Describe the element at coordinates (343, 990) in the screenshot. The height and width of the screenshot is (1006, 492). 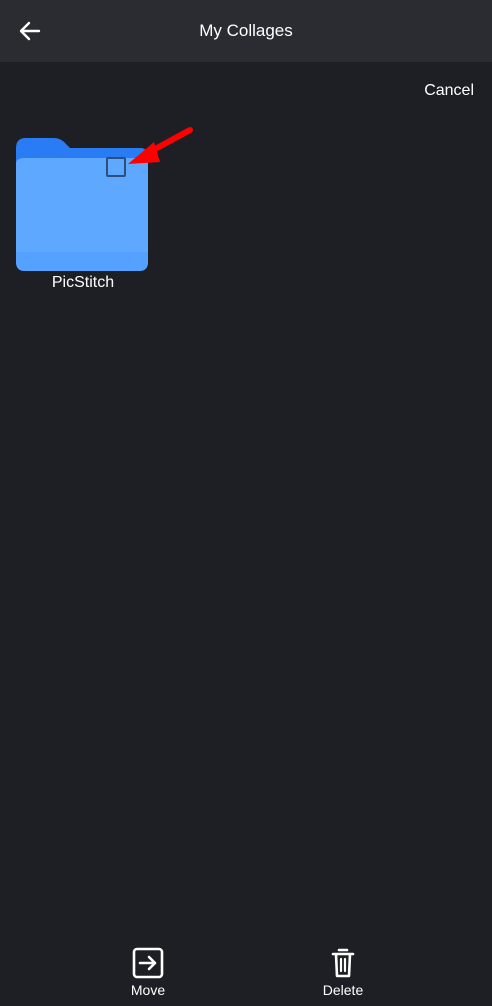
I see `delete-label: Delete` at that location.